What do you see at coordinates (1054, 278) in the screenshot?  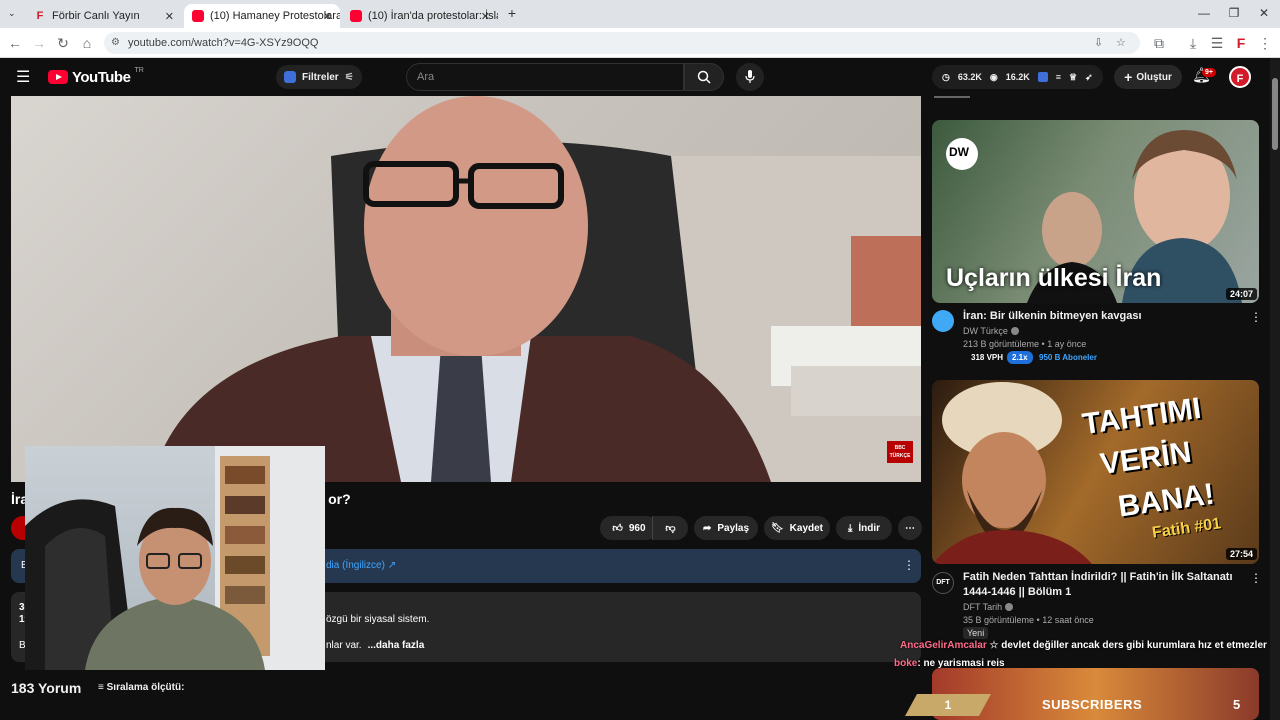 I see `thumbnail-caption: Uçların ülkesi İran` at bounding box center [1054, 278].